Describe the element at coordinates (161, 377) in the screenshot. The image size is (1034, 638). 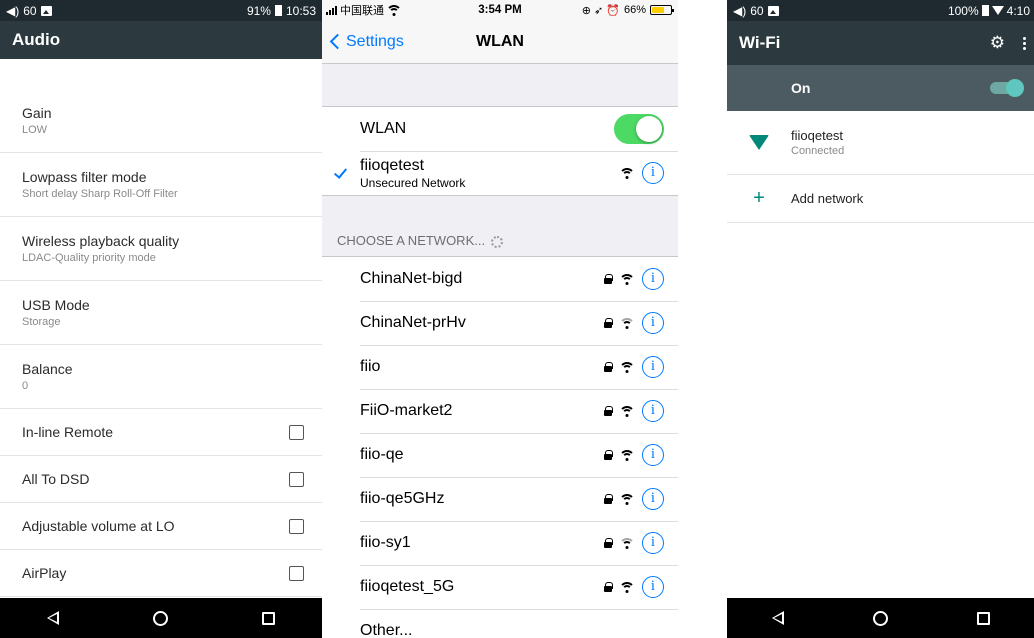
I see `setting-balance: Balance 0` at that location.